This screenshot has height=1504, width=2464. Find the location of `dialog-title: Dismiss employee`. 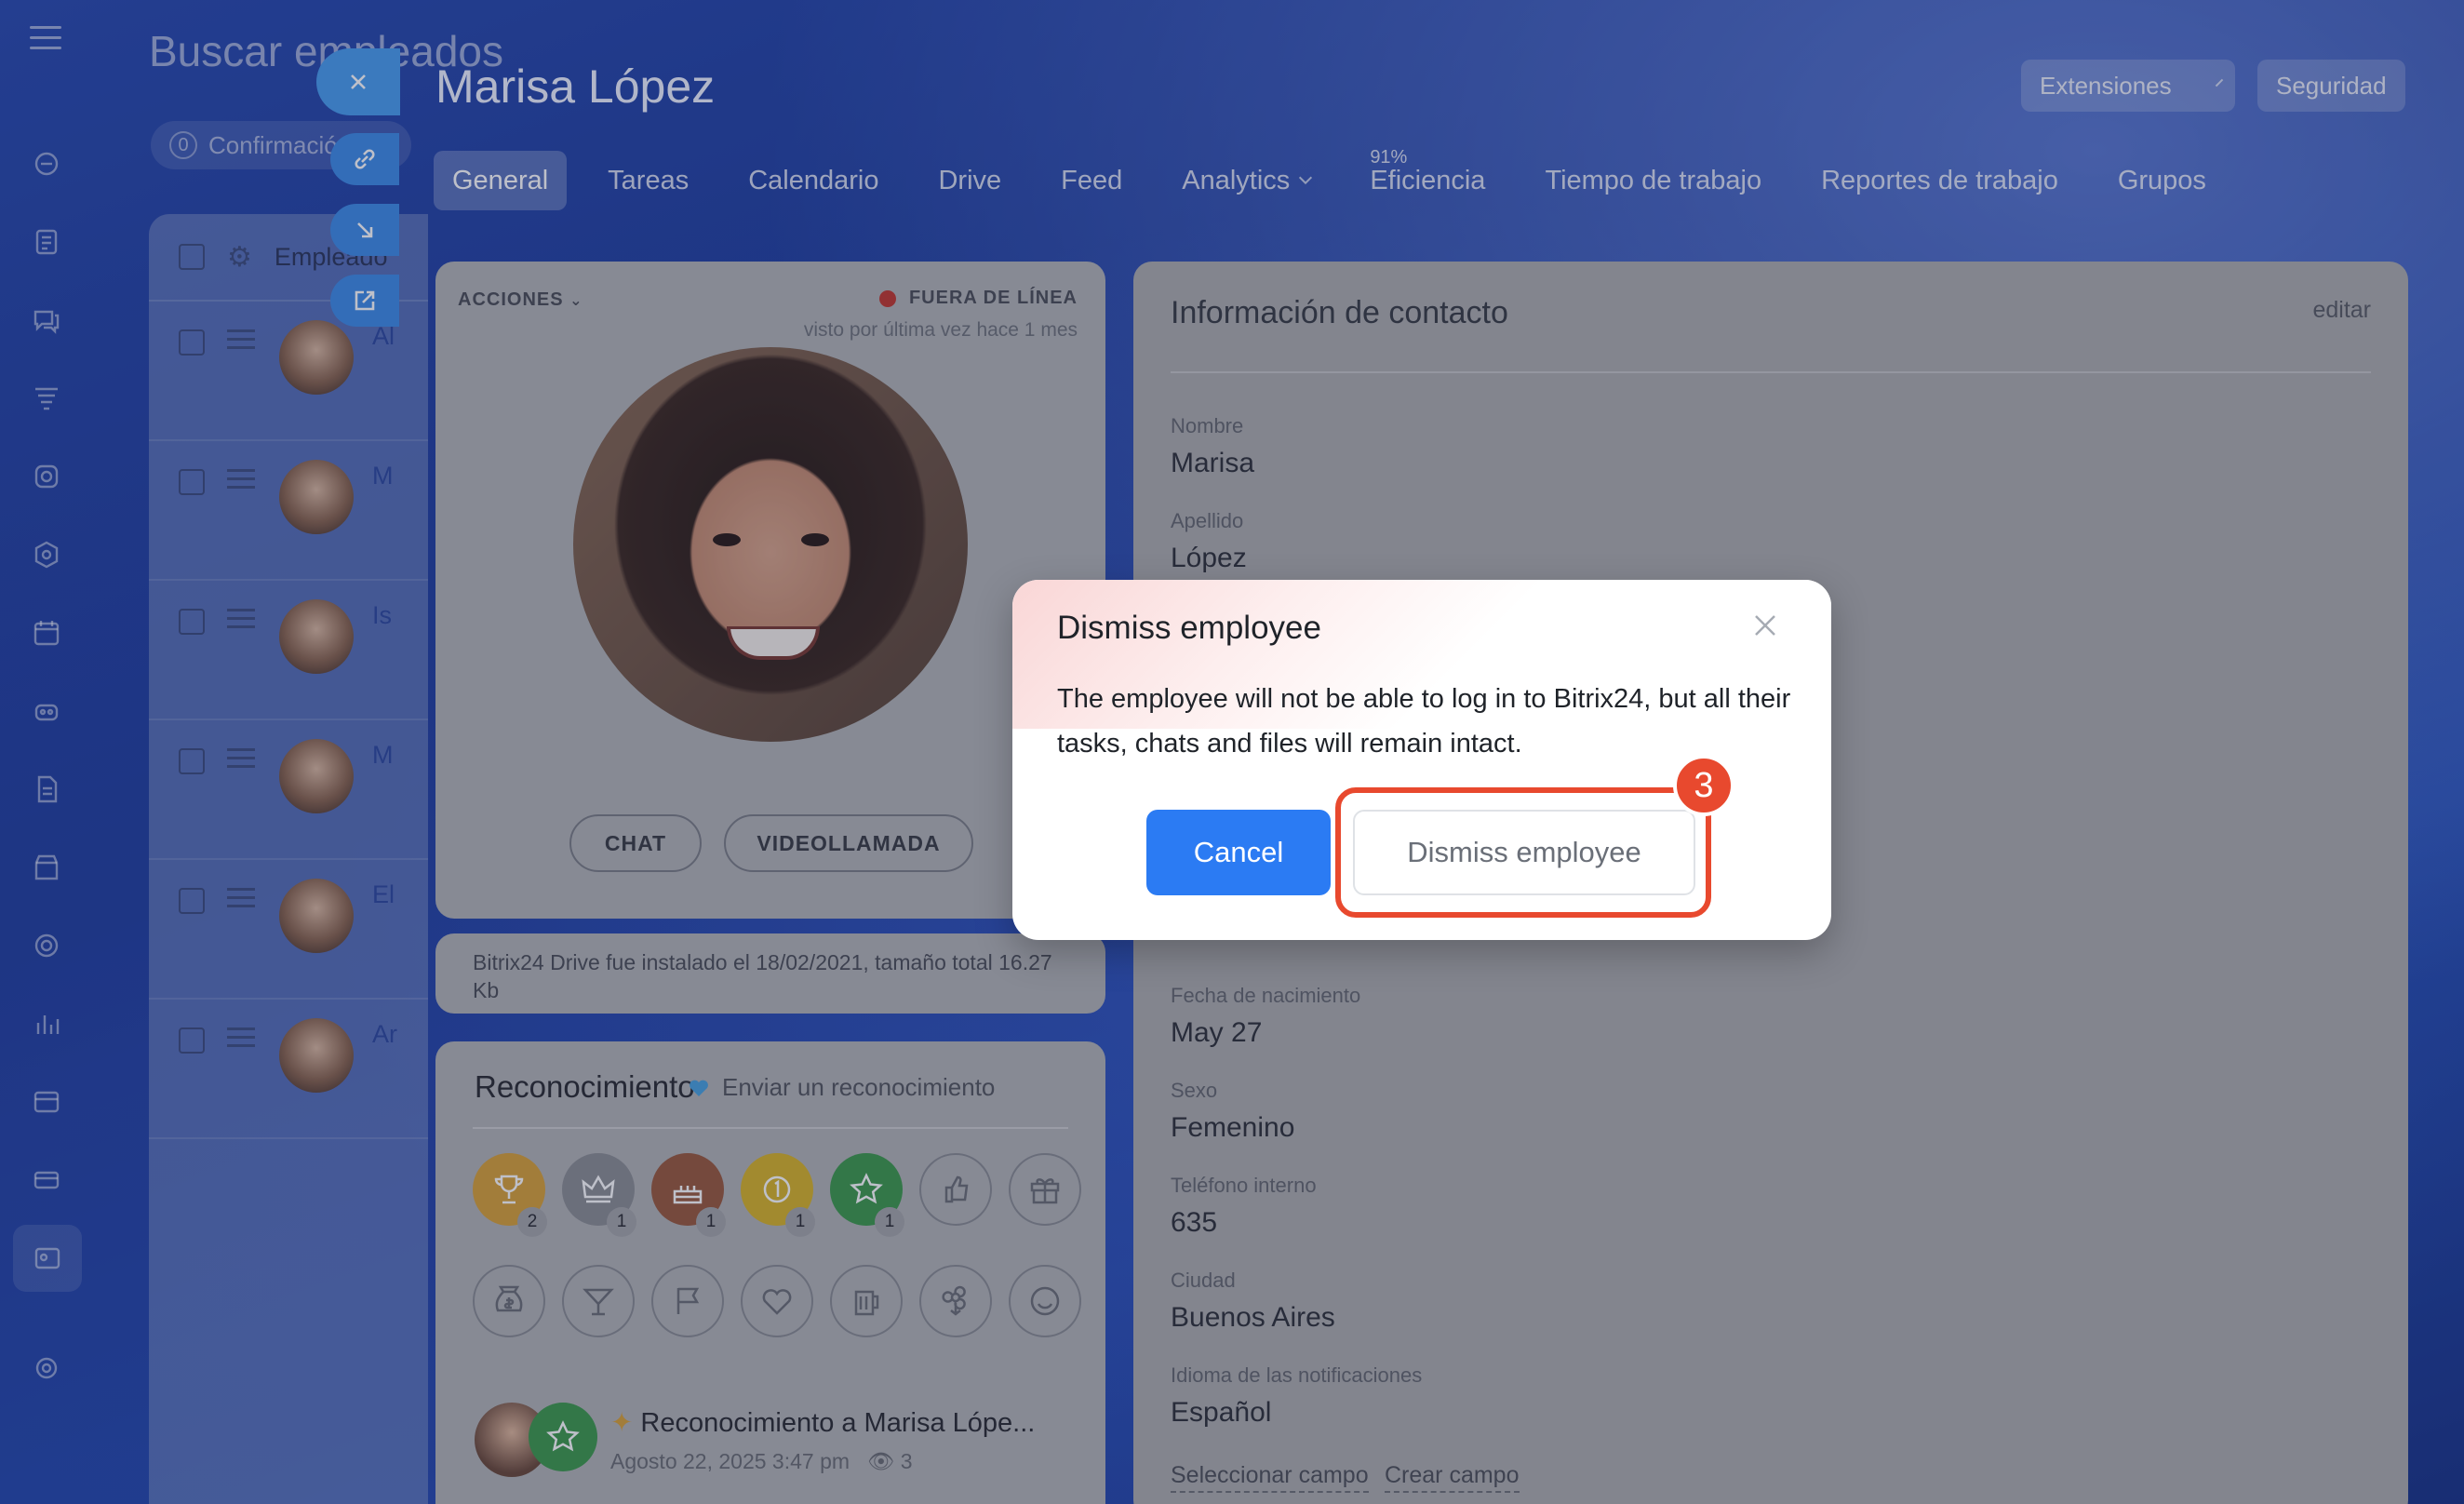

dialog-title: Dismiss employee is located at coordinates (1189, 628).